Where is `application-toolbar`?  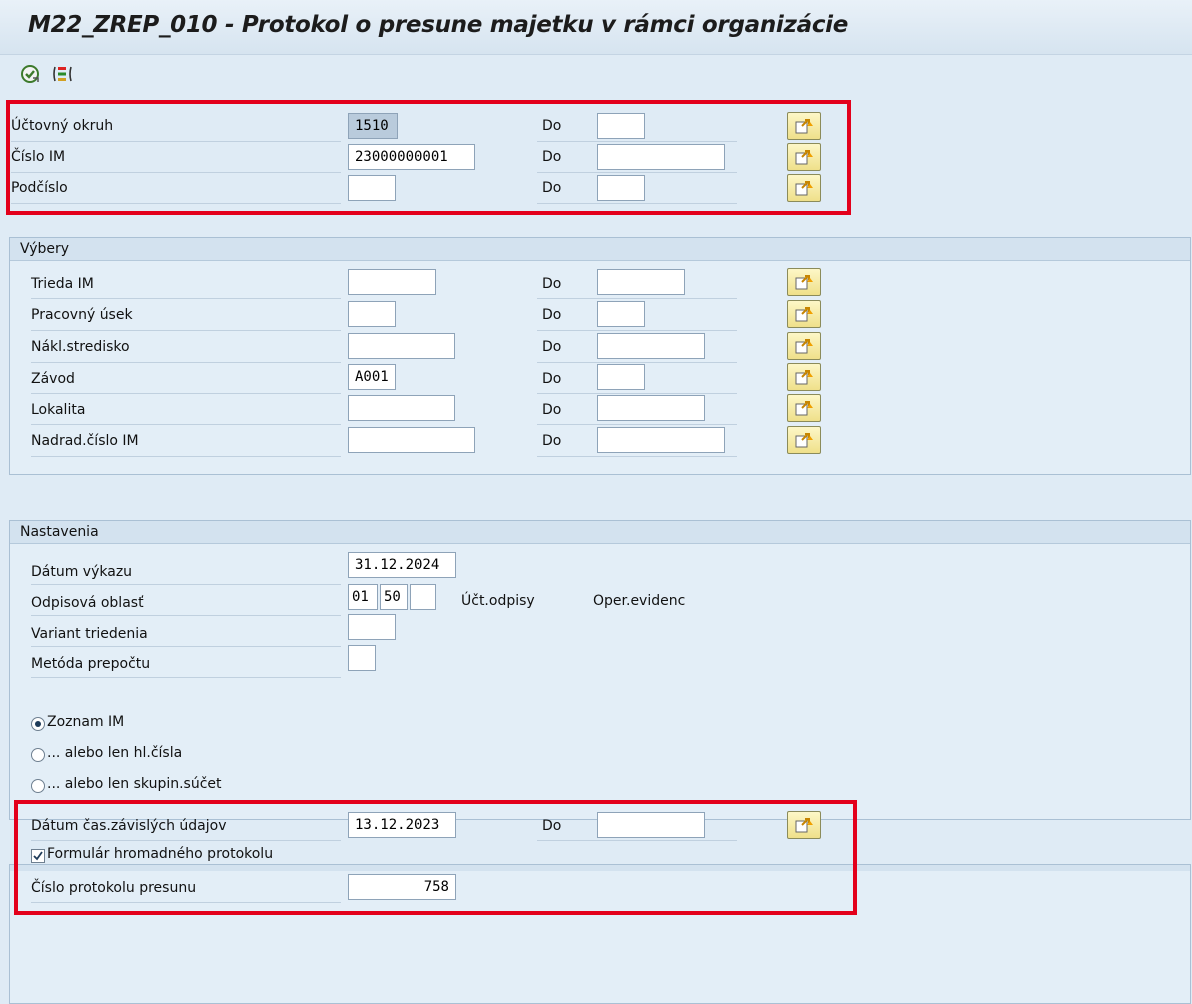
application-toolbar is located at coordinates (596, 75).